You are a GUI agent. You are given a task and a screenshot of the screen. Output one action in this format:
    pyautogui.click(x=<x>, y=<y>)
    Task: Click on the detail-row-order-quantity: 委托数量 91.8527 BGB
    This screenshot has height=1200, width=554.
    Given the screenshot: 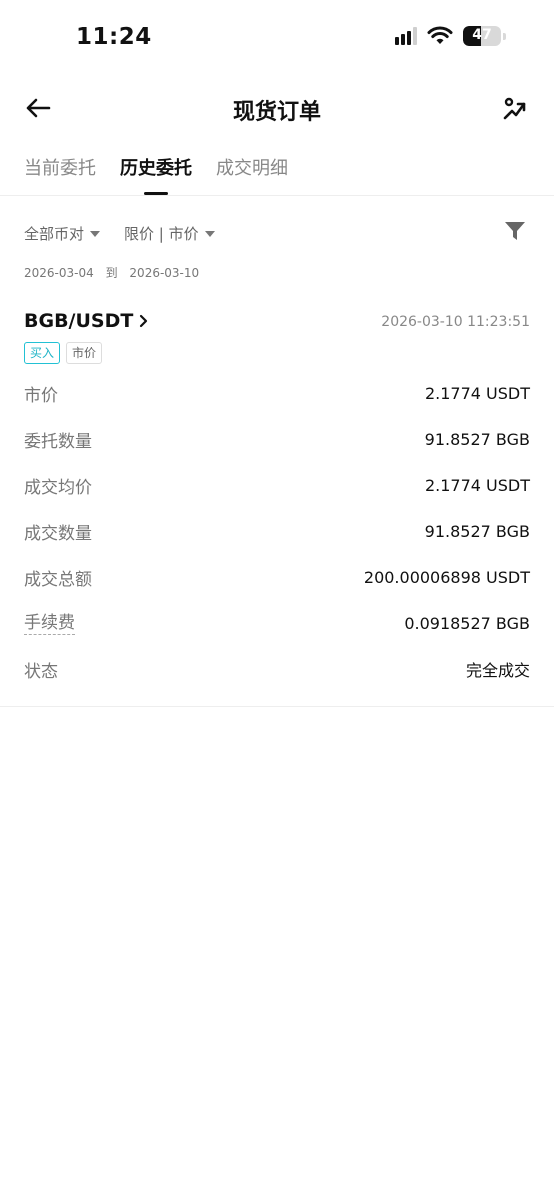 What is the action you would take?
    pyautogui.click(x=277, y=439)
    